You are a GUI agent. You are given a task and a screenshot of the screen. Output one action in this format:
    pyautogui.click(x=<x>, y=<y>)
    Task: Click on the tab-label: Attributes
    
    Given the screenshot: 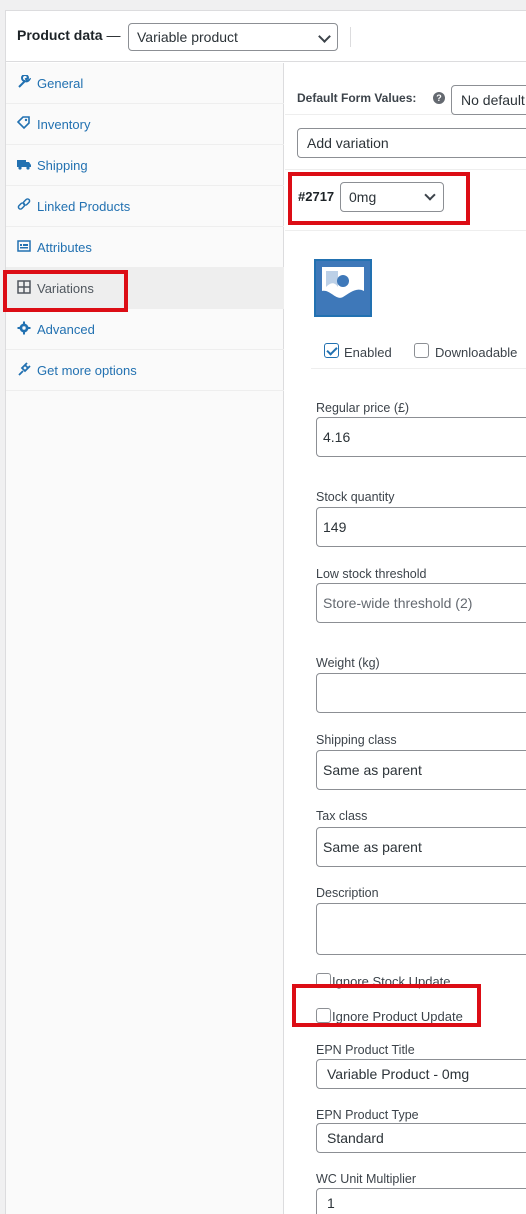 What is the action you would take?
    pyautogui.click(x=64, y=247)
    